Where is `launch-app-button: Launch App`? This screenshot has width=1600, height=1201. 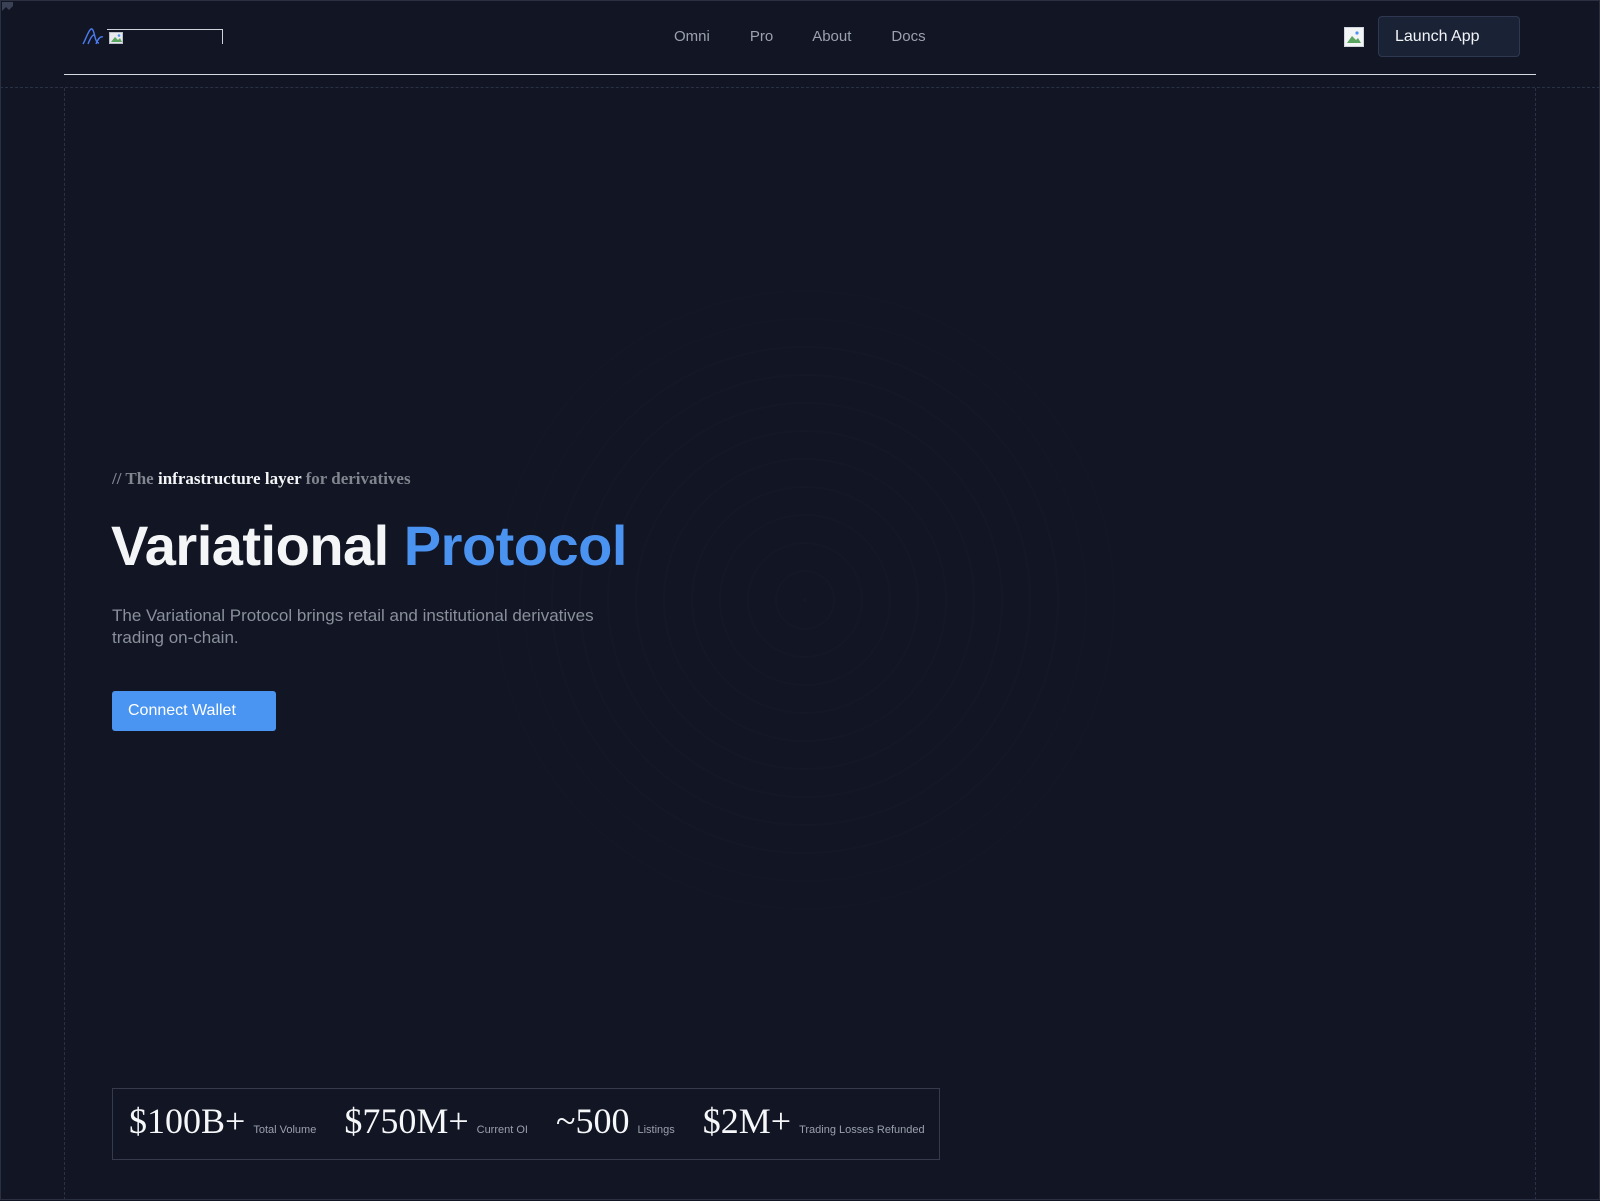
launch-app-button: Launch App is located at coordinates (1449, 36).